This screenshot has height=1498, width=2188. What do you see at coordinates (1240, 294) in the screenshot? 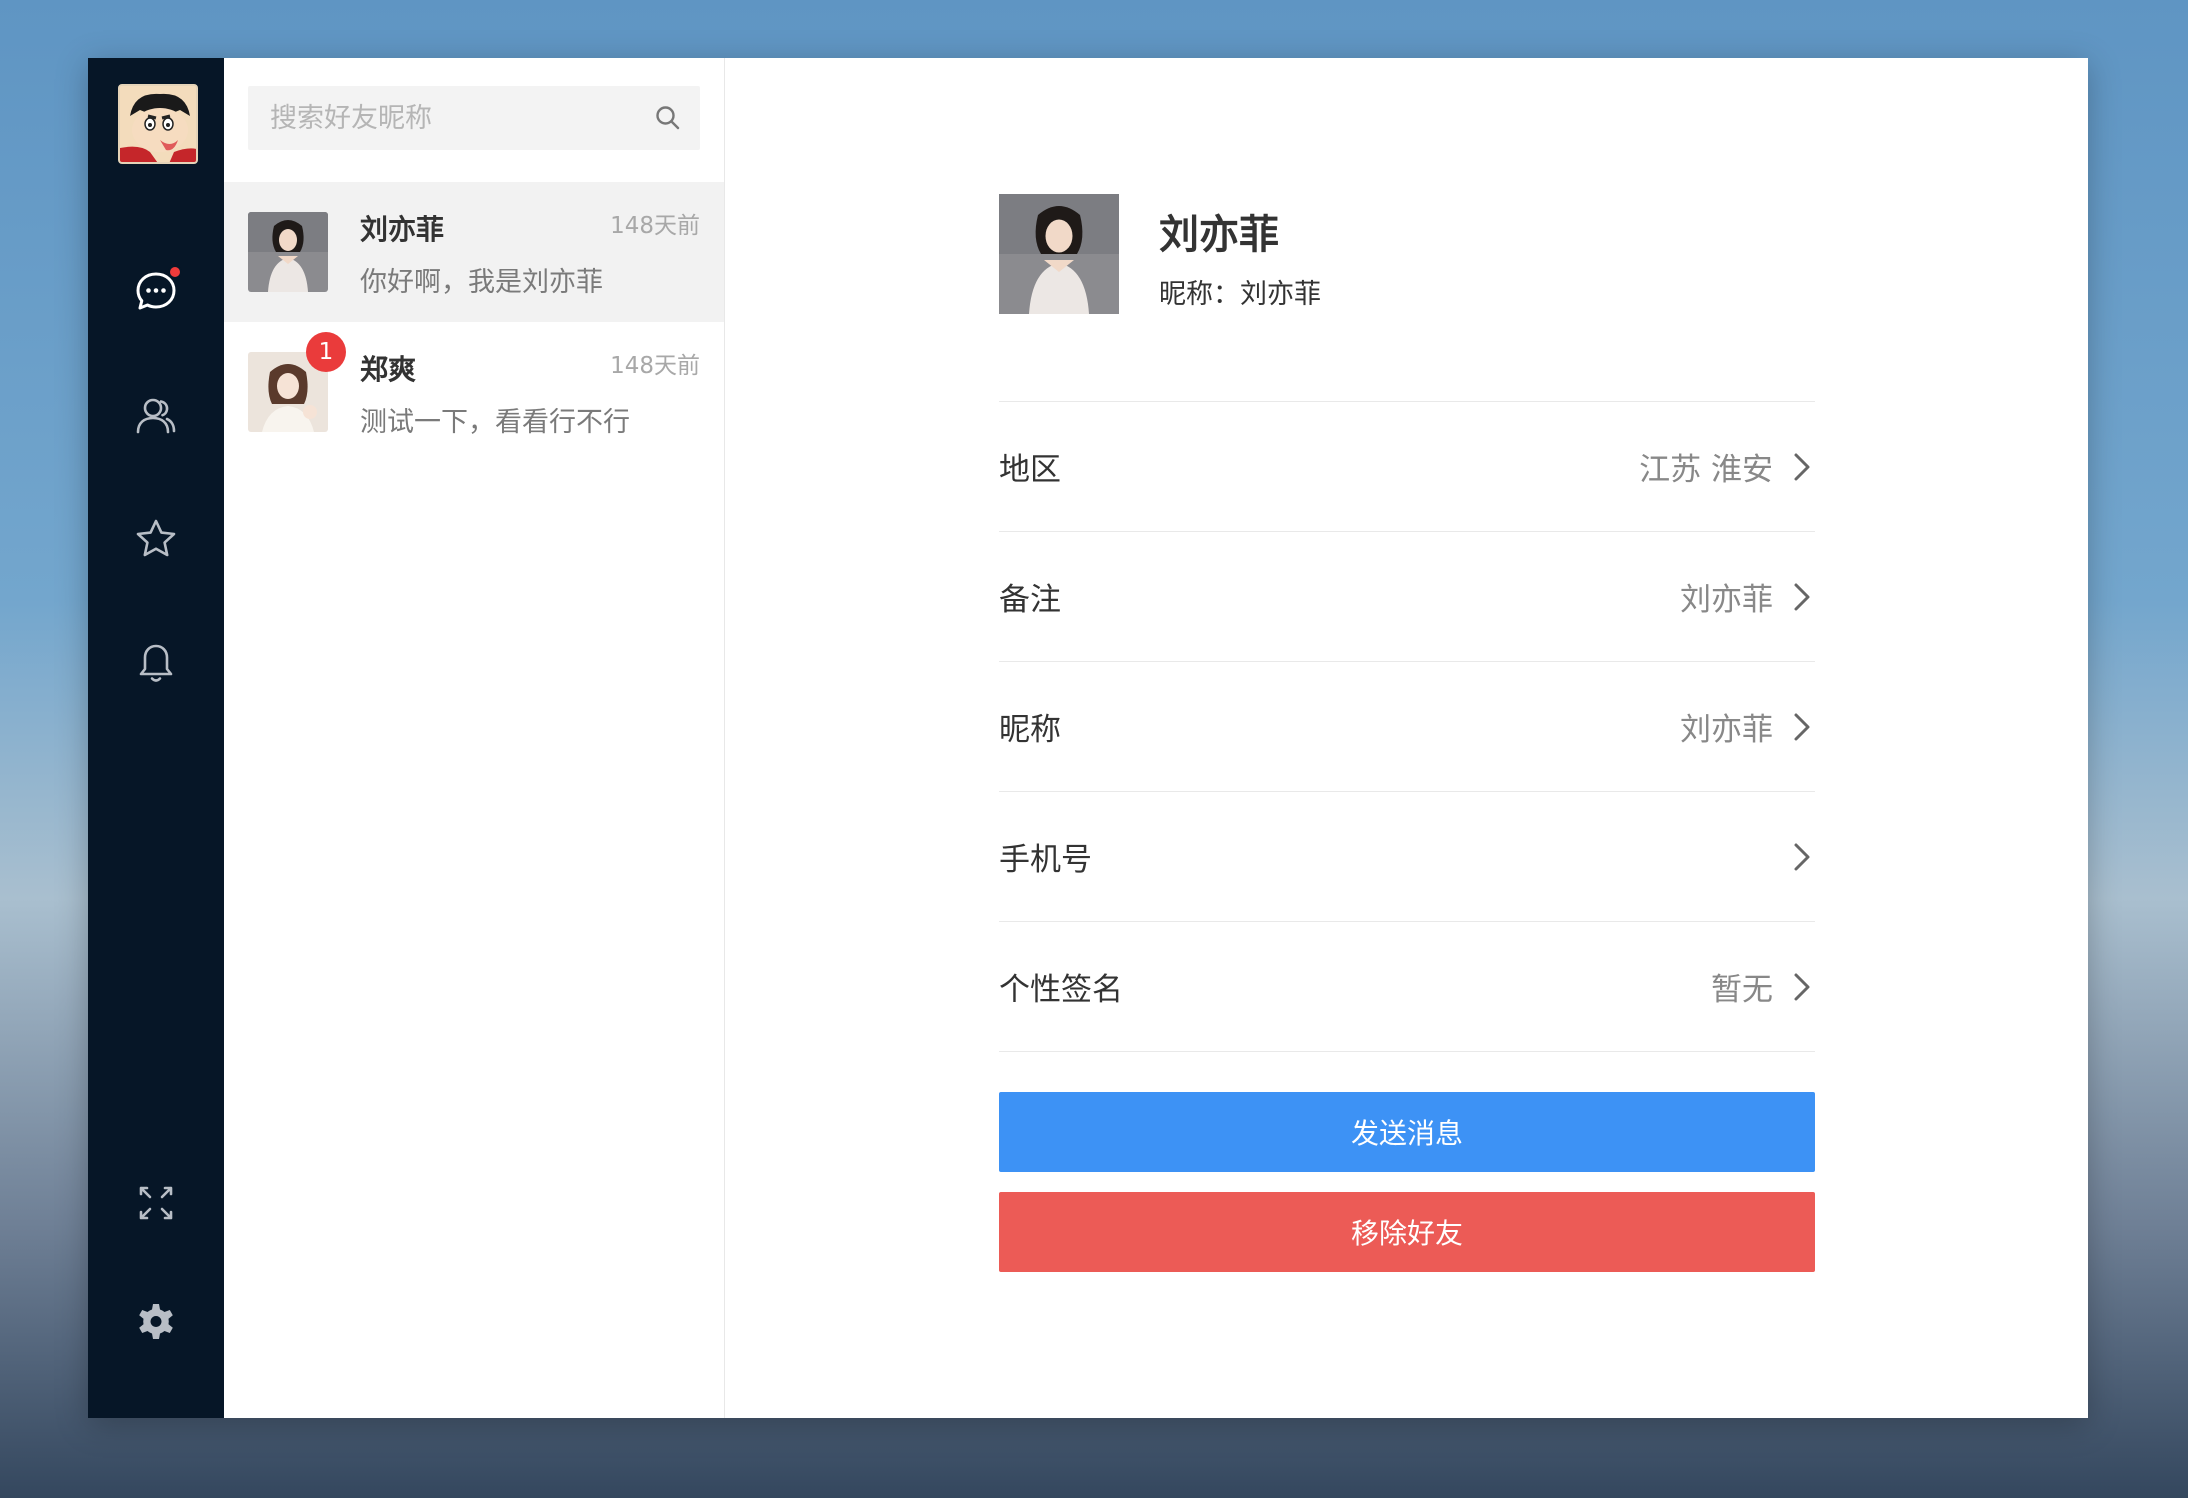
I see `profile-nickname: 昵称：刘亦菲` at bounding box center [1240, 294].